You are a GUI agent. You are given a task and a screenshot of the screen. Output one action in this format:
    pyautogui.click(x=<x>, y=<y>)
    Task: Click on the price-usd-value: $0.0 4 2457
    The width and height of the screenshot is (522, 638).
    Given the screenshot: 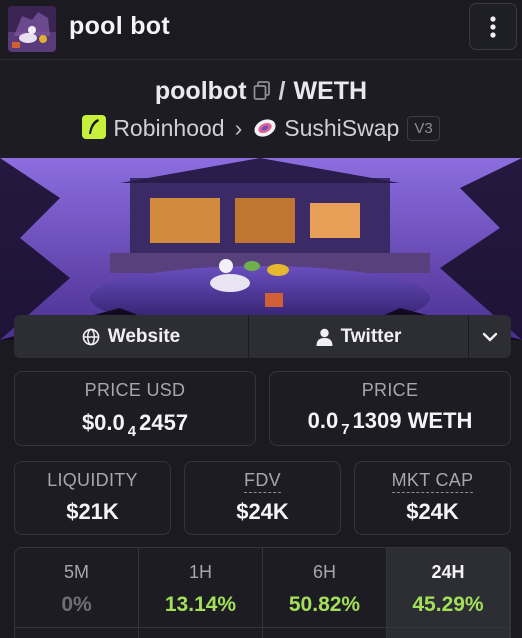 What is the action you would take?
    pyautogui.click(x=135, y=425)
    